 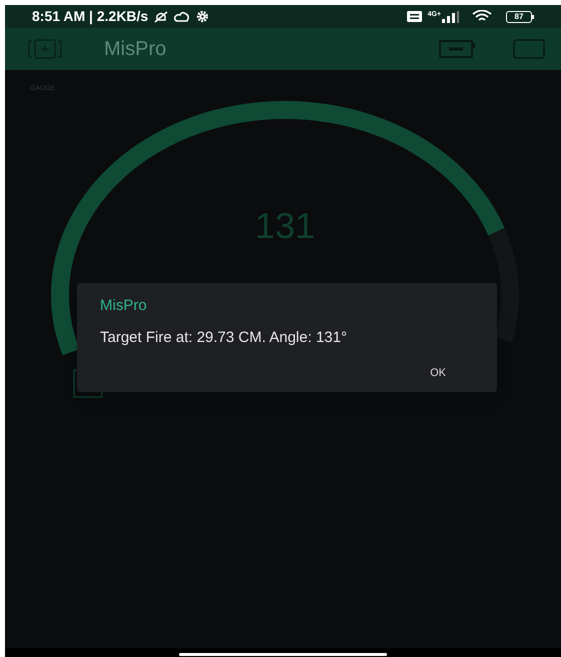 What do you see at coordinates (161, 17) in the screenshot?
I see `muted-bell-icon` at bounding box center [161, 17].